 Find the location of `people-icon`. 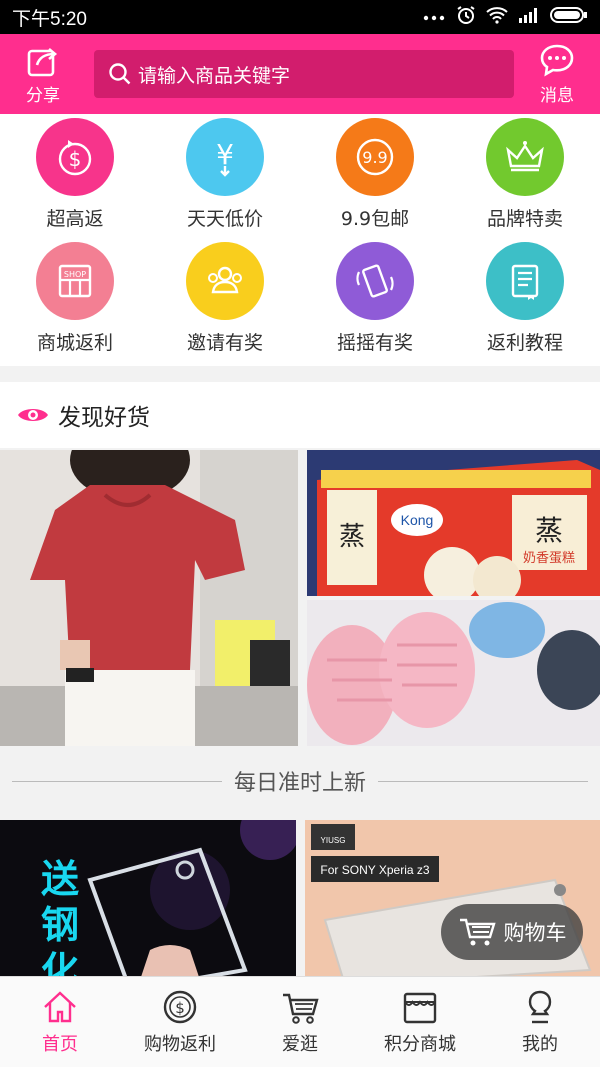

people-icon is located at coordinates (225, 281).